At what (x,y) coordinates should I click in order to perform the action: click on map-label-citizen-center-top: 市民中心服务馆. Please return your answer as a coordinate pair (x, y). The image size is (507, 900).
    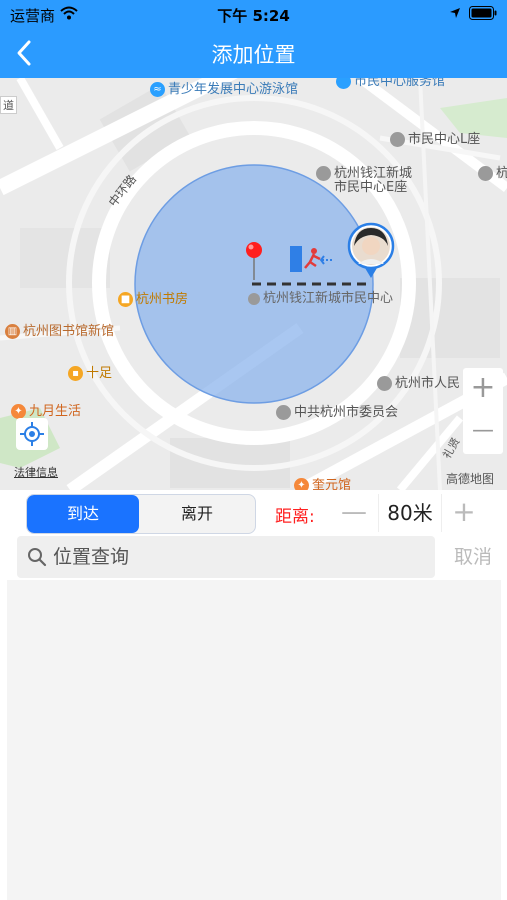
    Looking at the image, I should click on (390, 83).